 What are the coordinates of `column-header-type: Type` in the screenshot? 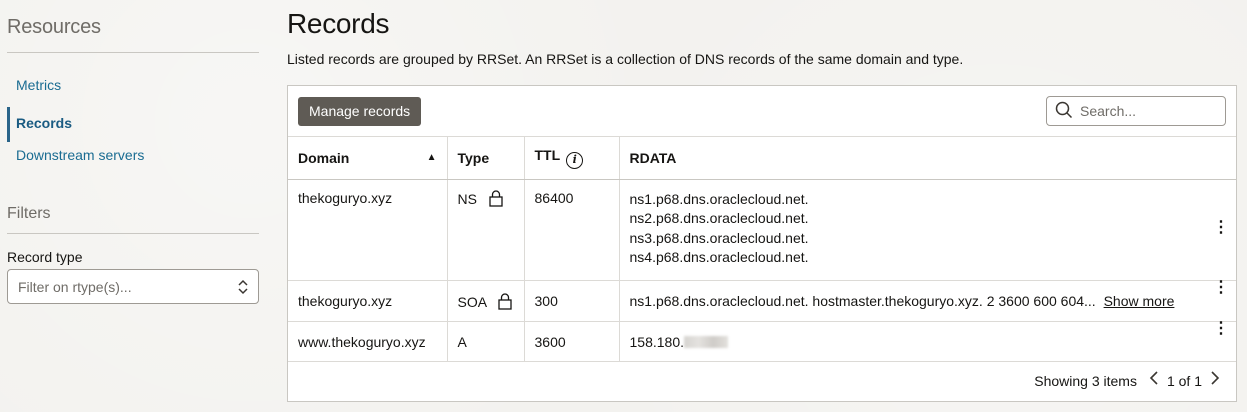 It's located at (486, 158).